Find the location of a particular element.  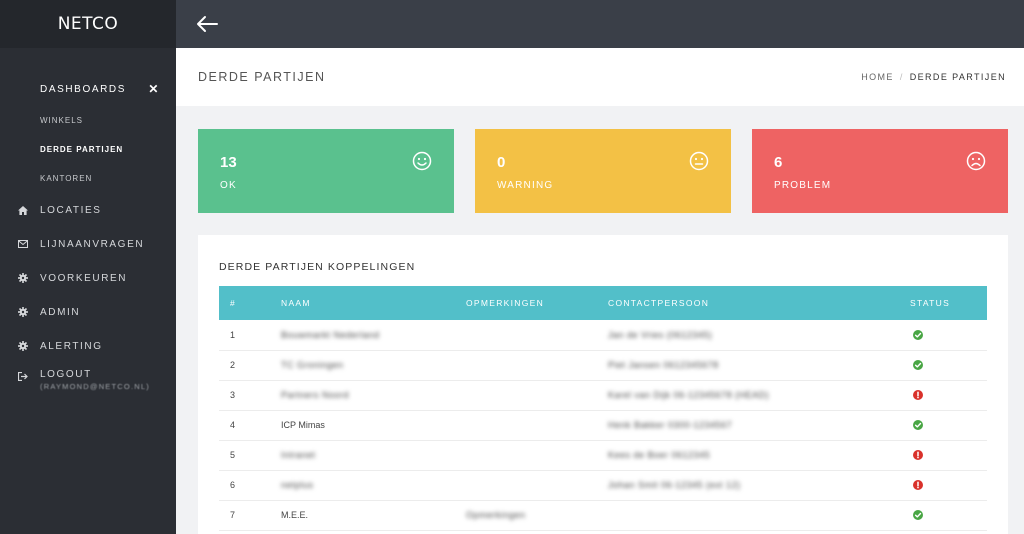

row-number: 7 is located at coordinates (250, 515).